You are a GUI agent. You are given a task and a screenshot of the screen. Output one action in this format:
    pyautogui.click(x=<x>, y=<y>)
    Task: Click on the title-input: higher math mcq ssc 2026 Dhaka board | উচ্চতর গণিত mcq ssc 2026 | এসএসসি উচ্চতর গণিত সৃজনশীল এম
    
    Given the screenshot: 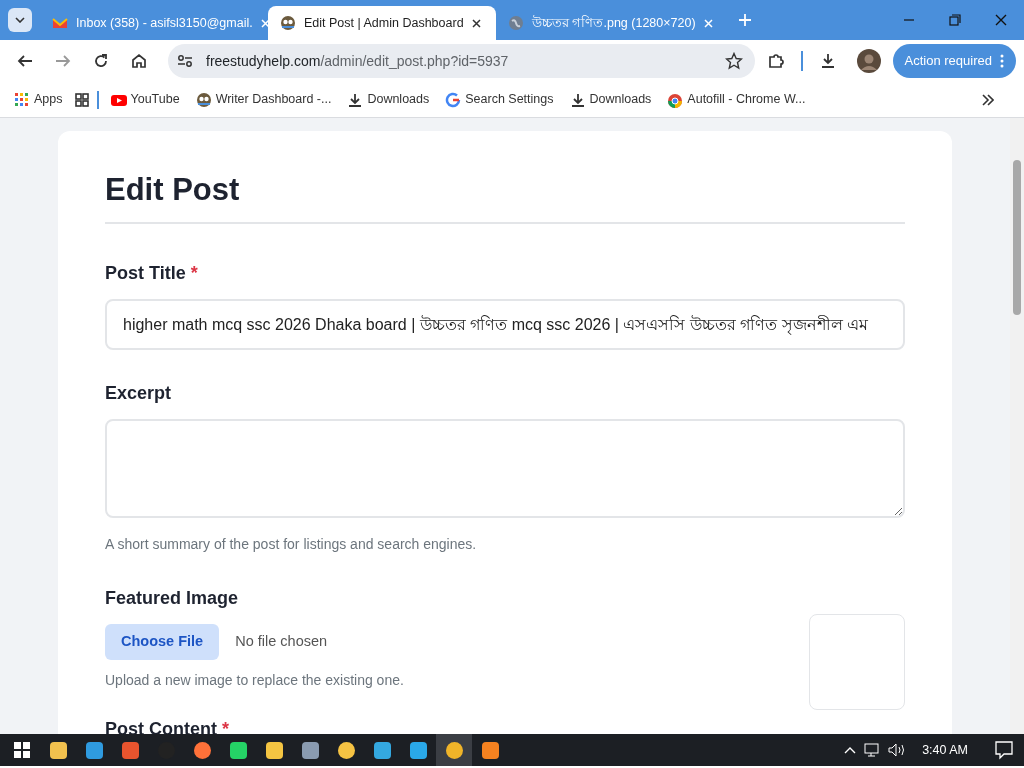 What is the action you would take?
    pyautogui.click(x=505, y=325)
    